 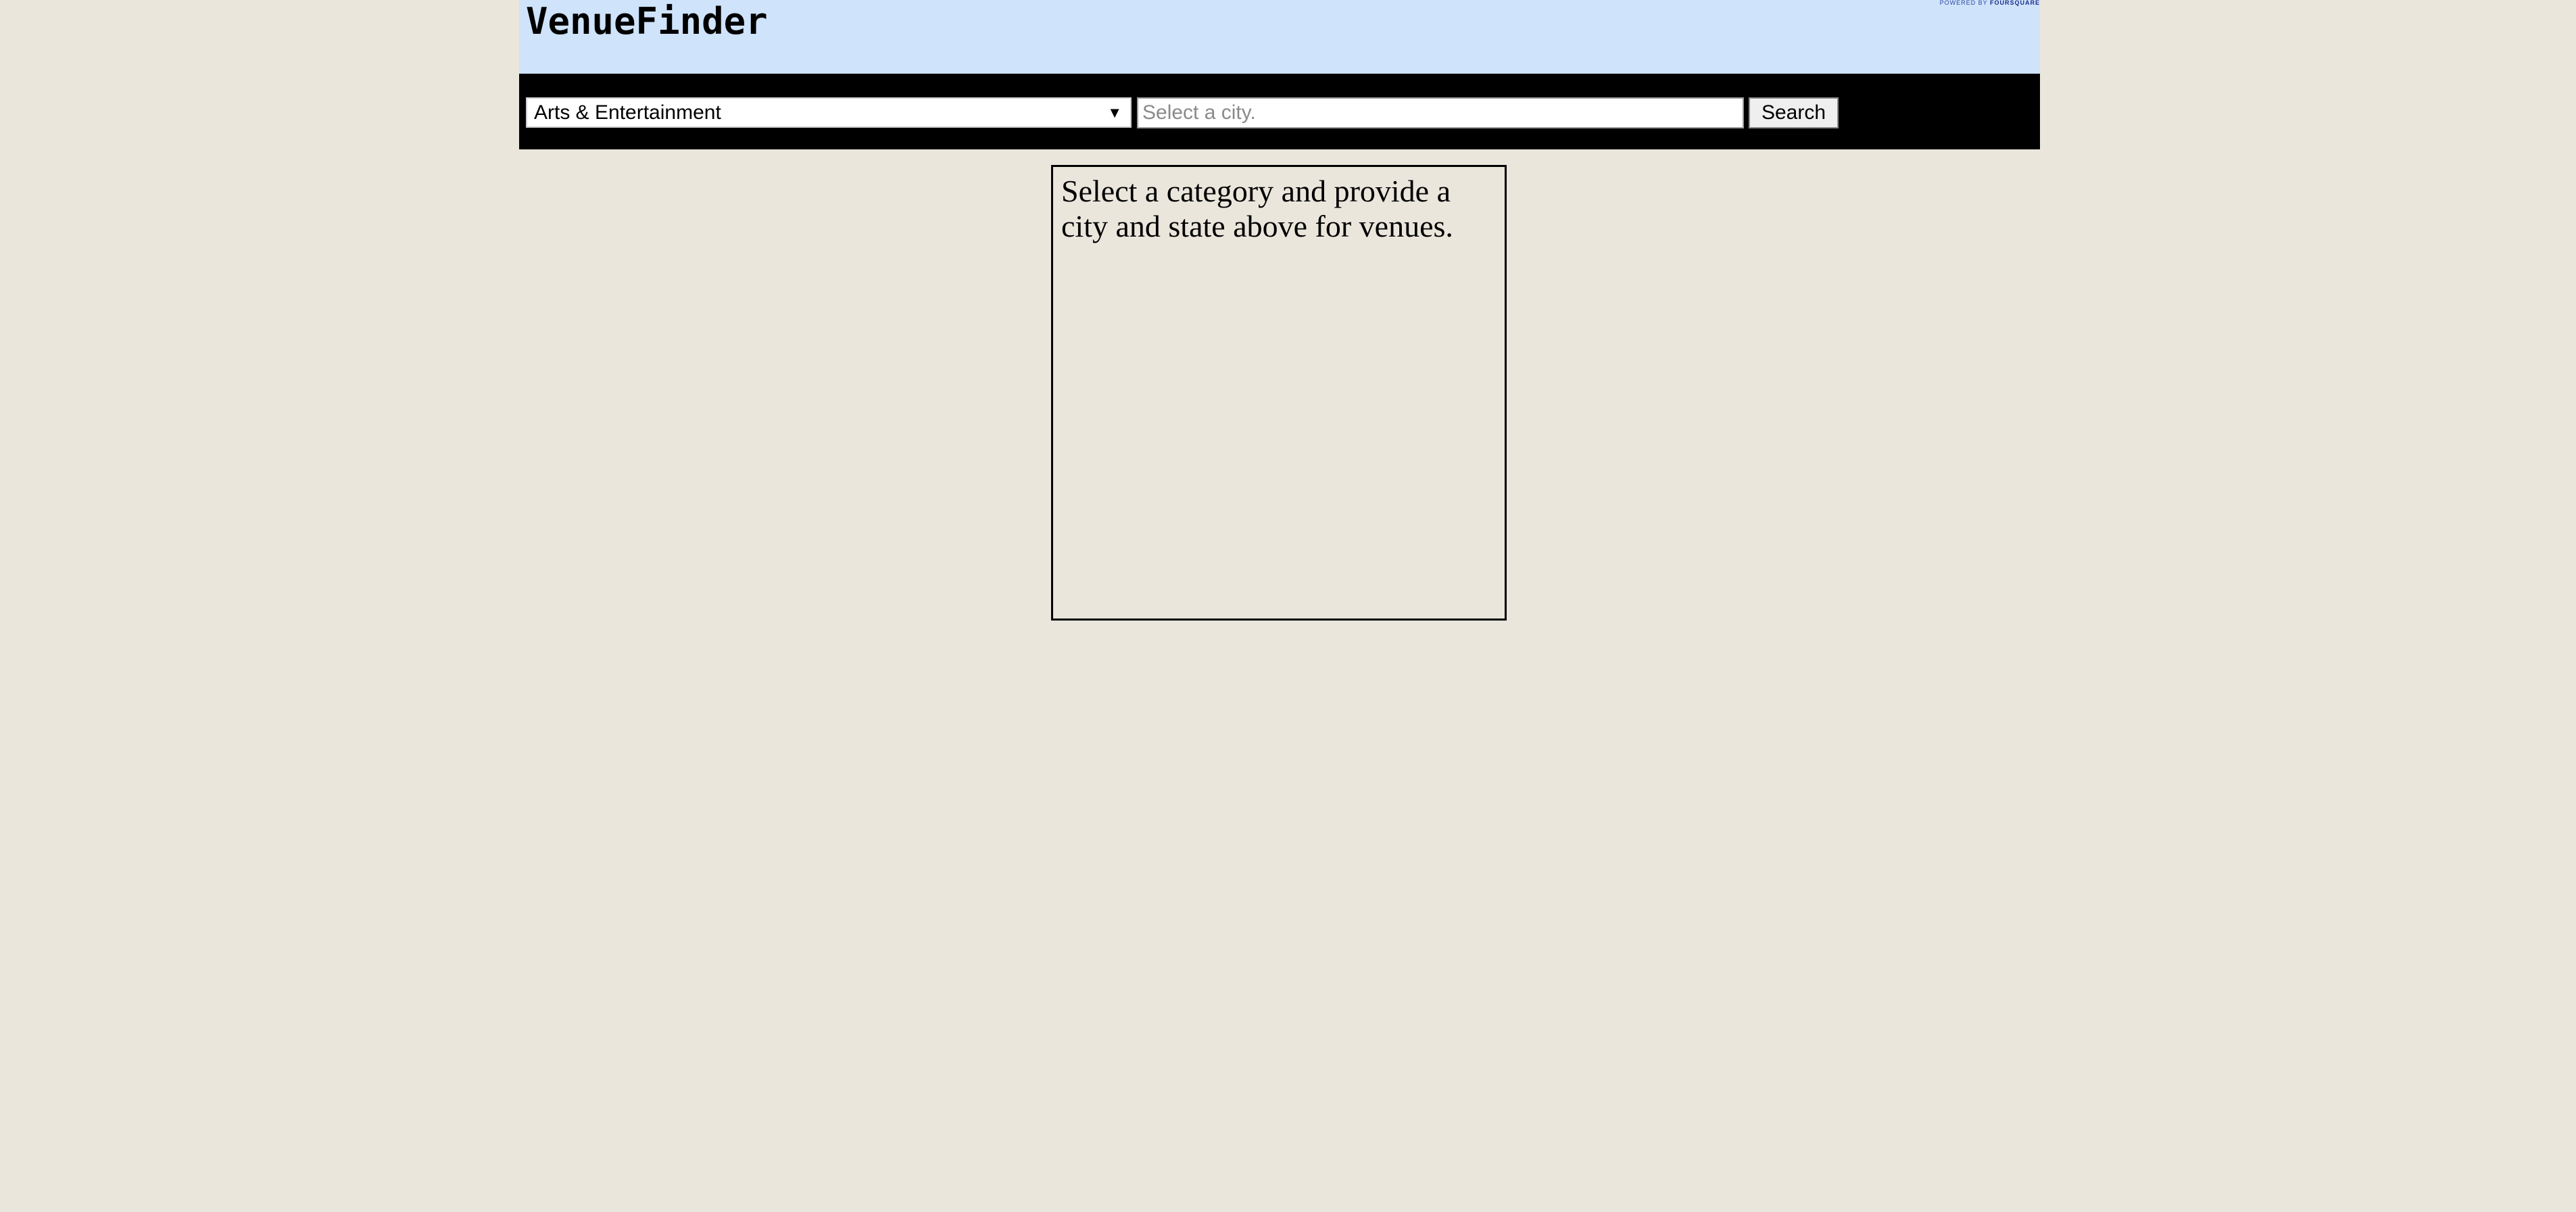 What do you see at coordinates (1114, 112) in the screenshot?
I see `dropdown-arrow-icon: ▼` at bounding box center [1114, 112].